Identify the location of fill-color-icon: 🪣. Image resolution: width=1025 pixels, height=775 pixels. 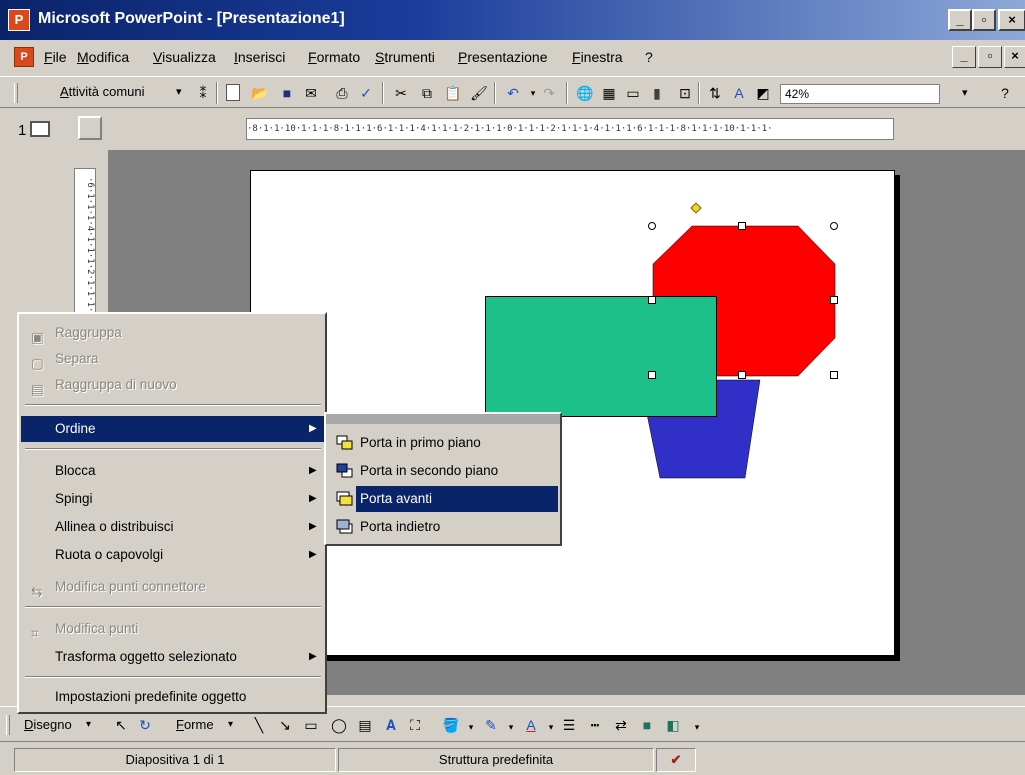
(451, 725).